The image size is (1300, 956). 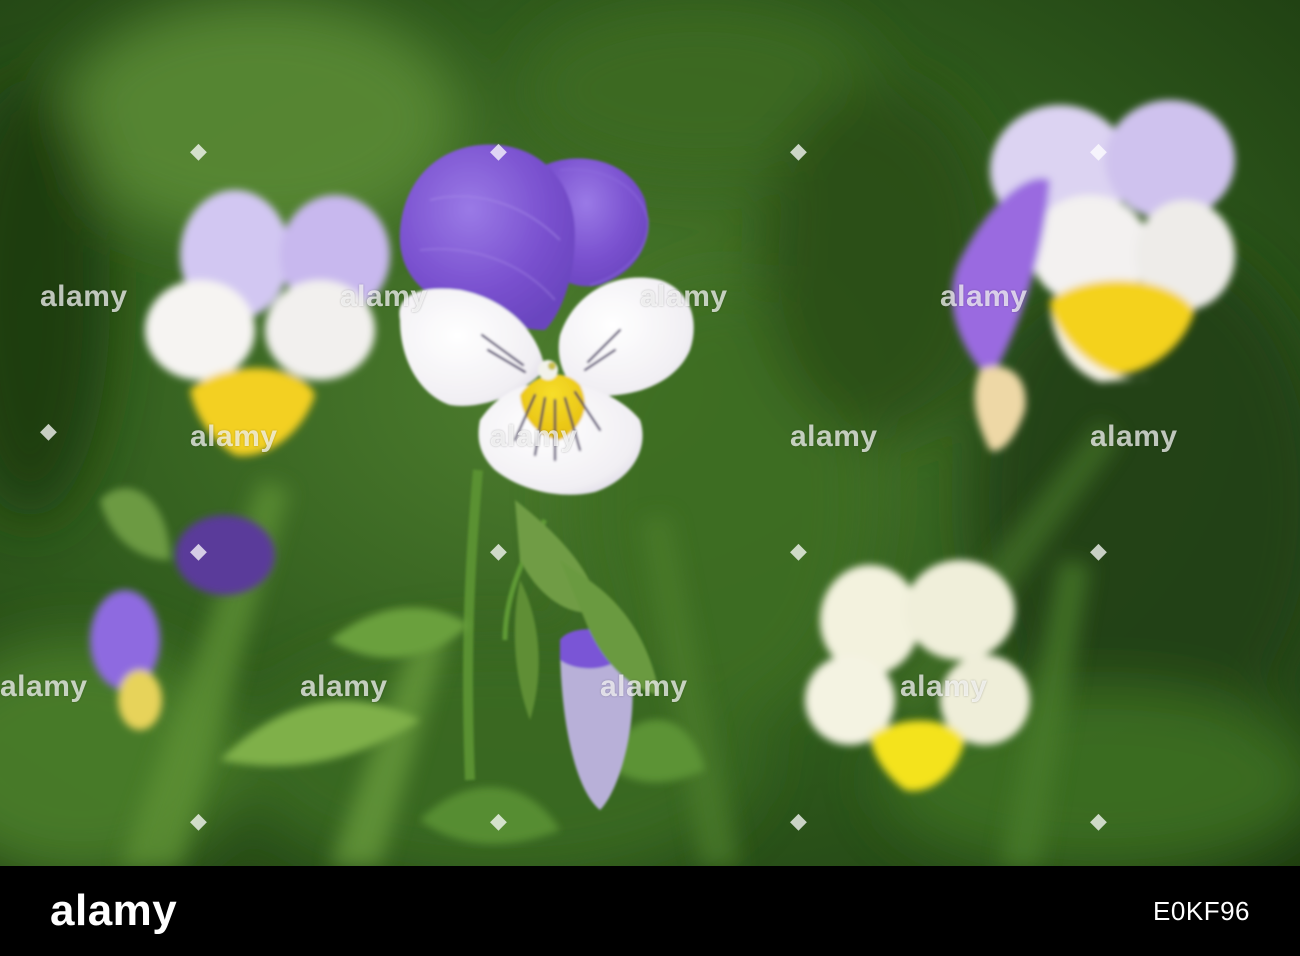 What do you see at coordinates (650, 911) in the screenshot?
I see `footer-bar: alamy E0KF96` at bounding box center [650, 911].